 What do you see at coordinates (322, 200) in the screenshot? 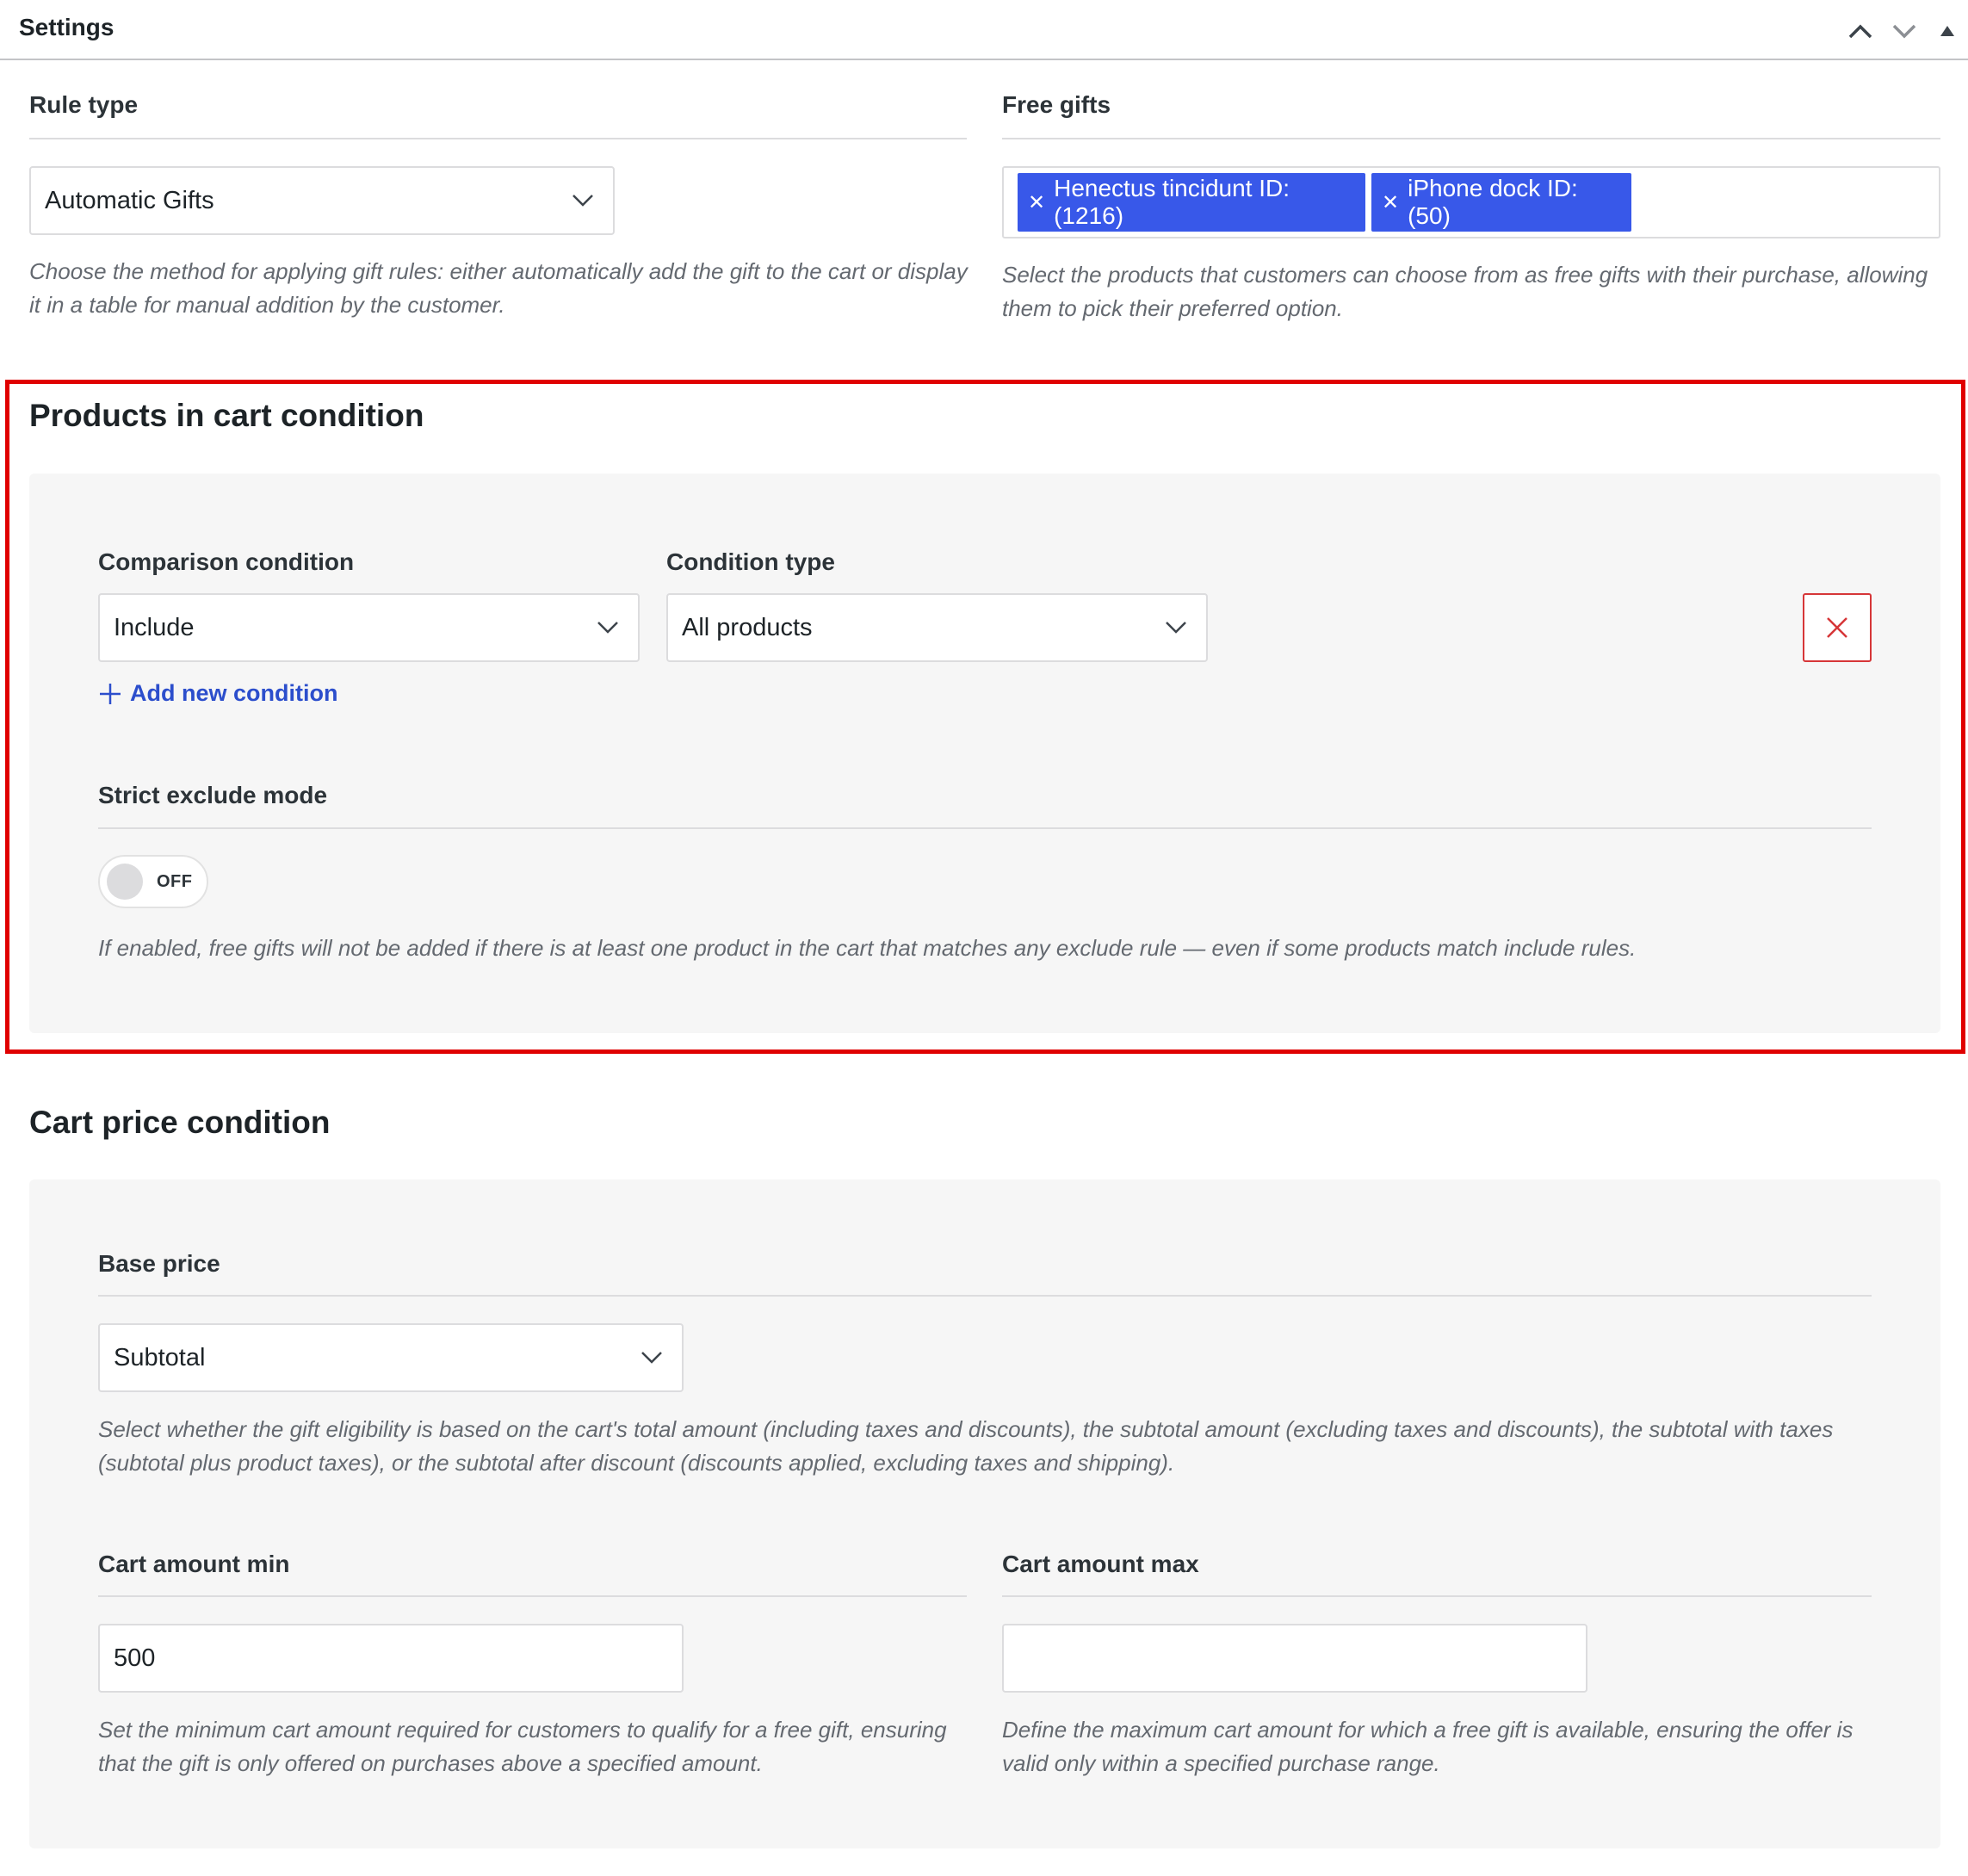
I see `rule-type-select: Automatic Gifts` at bounding box center [322, 200].